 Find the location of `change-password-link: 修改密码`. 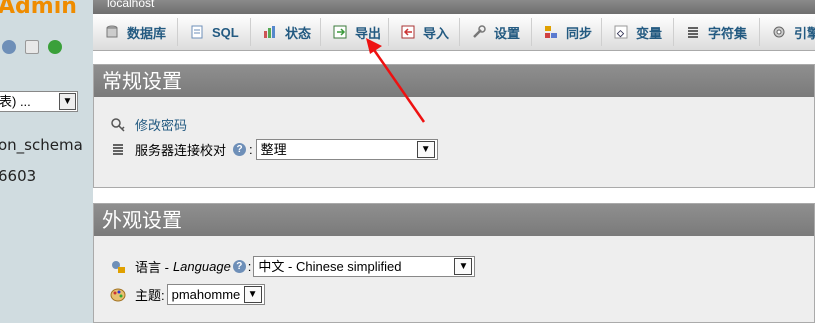

change-password-link: 修改密码 is located at coordinates (161, 124).